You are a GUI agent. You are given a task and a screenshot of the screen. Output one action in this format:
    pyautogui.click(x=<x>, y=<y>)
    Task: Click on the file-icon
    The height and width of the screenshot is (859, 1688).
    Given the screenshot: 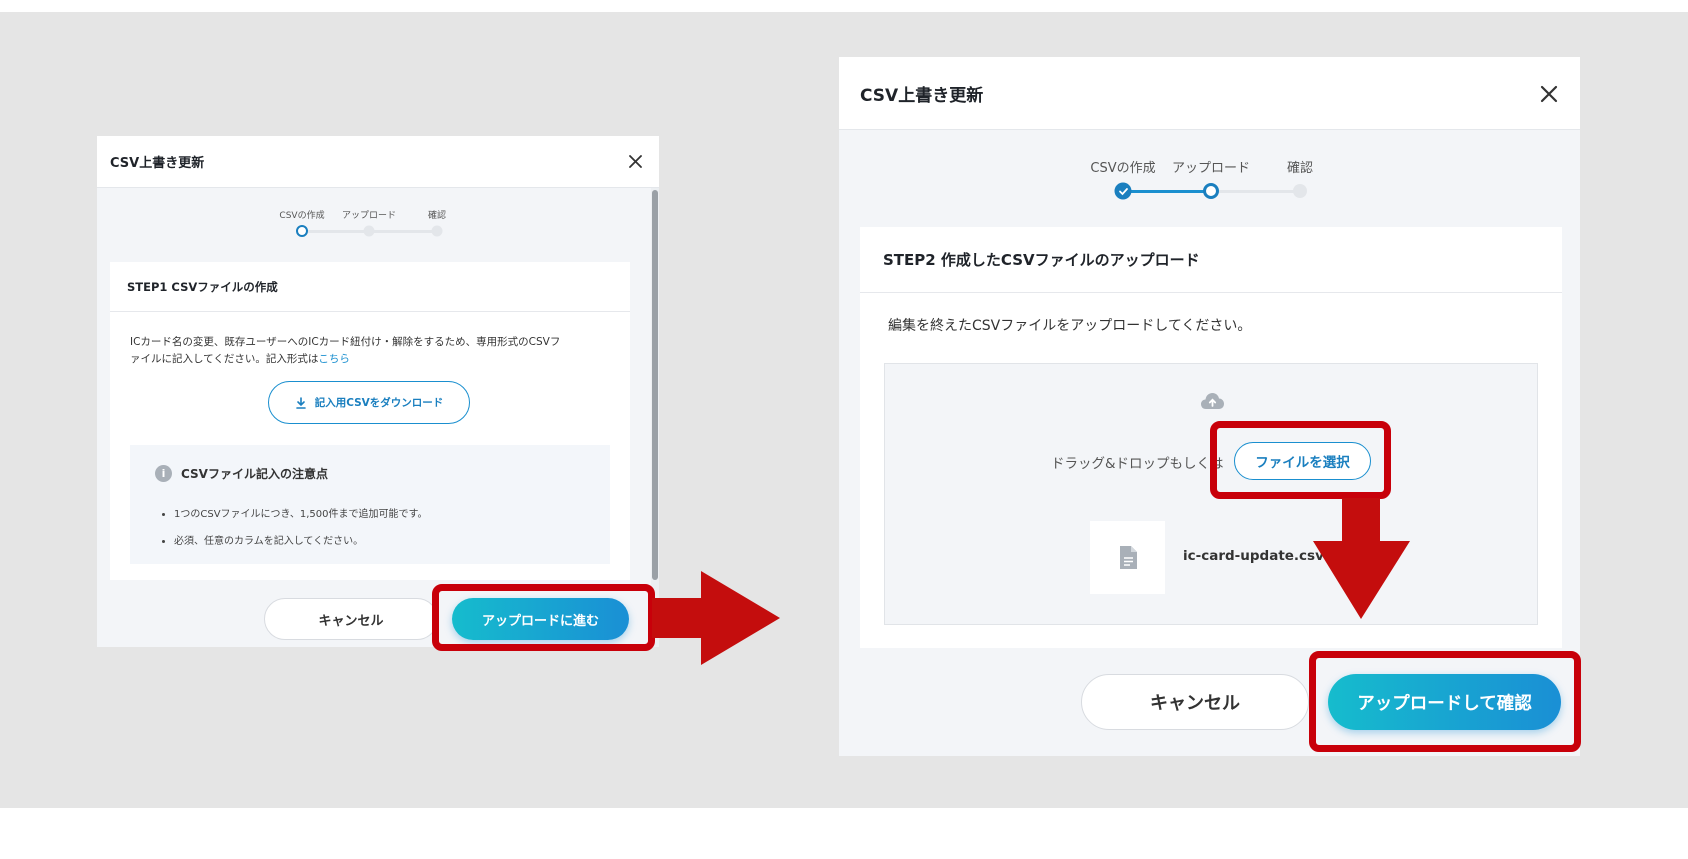 What is the action you would take?
    pyautogui.click(x=1128, y=557)
    